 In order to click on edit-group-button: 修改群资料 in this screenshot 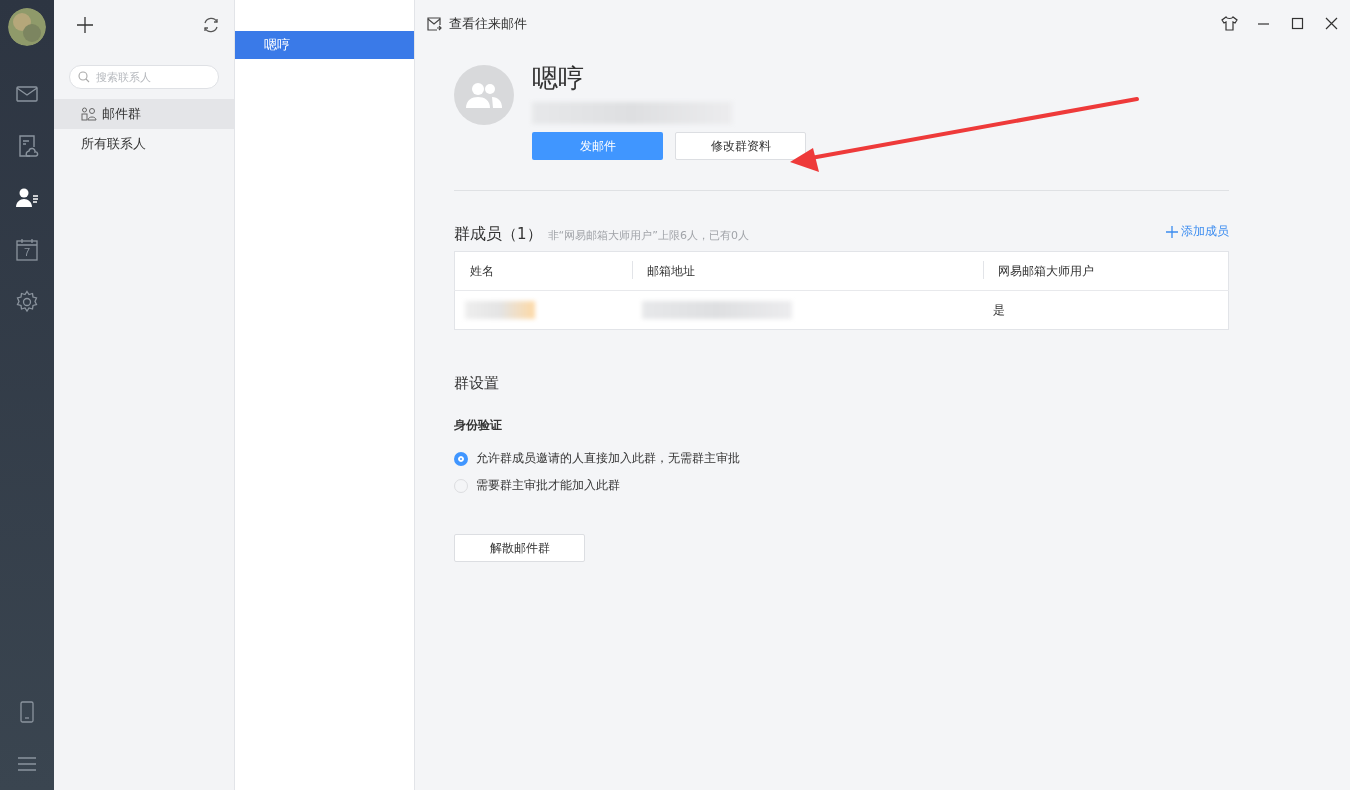, I will do `click(740, 146)`.